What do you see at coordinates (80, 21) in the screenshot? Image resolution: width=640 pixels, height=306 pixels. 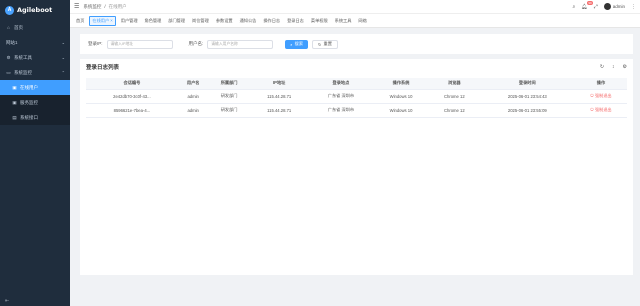 I see `tab-home: 首页` at bounding box center [80, 21].